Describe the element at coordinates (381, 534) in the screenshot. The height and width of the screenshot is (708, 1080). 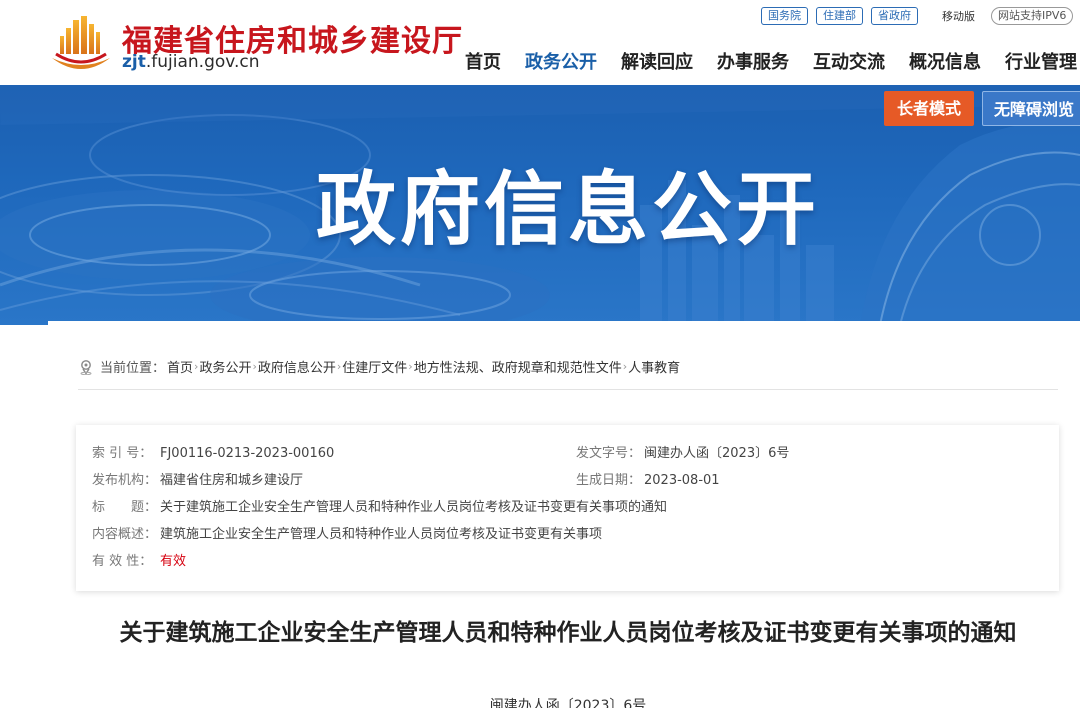
I see `meta-summary-value: 建筑施工企业安全生产管理人员和特种作业人员岗位考核及证书变更有关事项` at that location.